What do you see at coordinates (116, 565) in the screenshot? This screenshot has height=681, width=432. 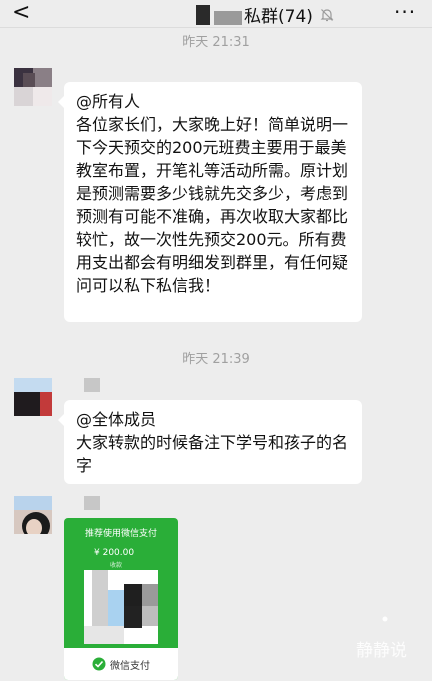 I see `payment-subtitle: 收款` at bounding box center [116, 565].